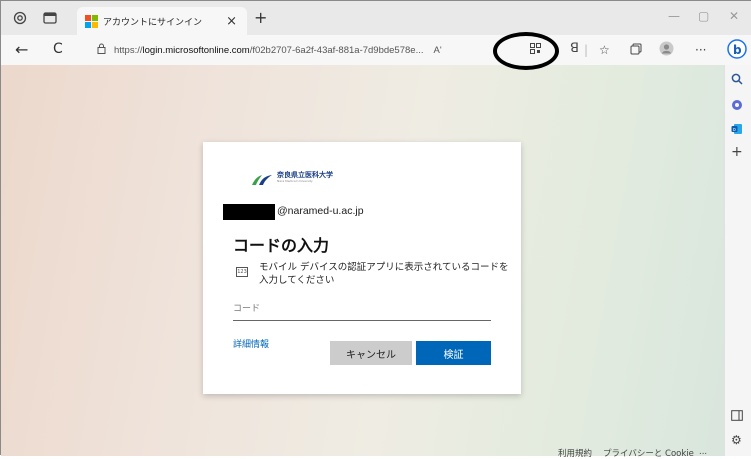  I want to click on authenticator-code-icon: 123, so click(242, 272).